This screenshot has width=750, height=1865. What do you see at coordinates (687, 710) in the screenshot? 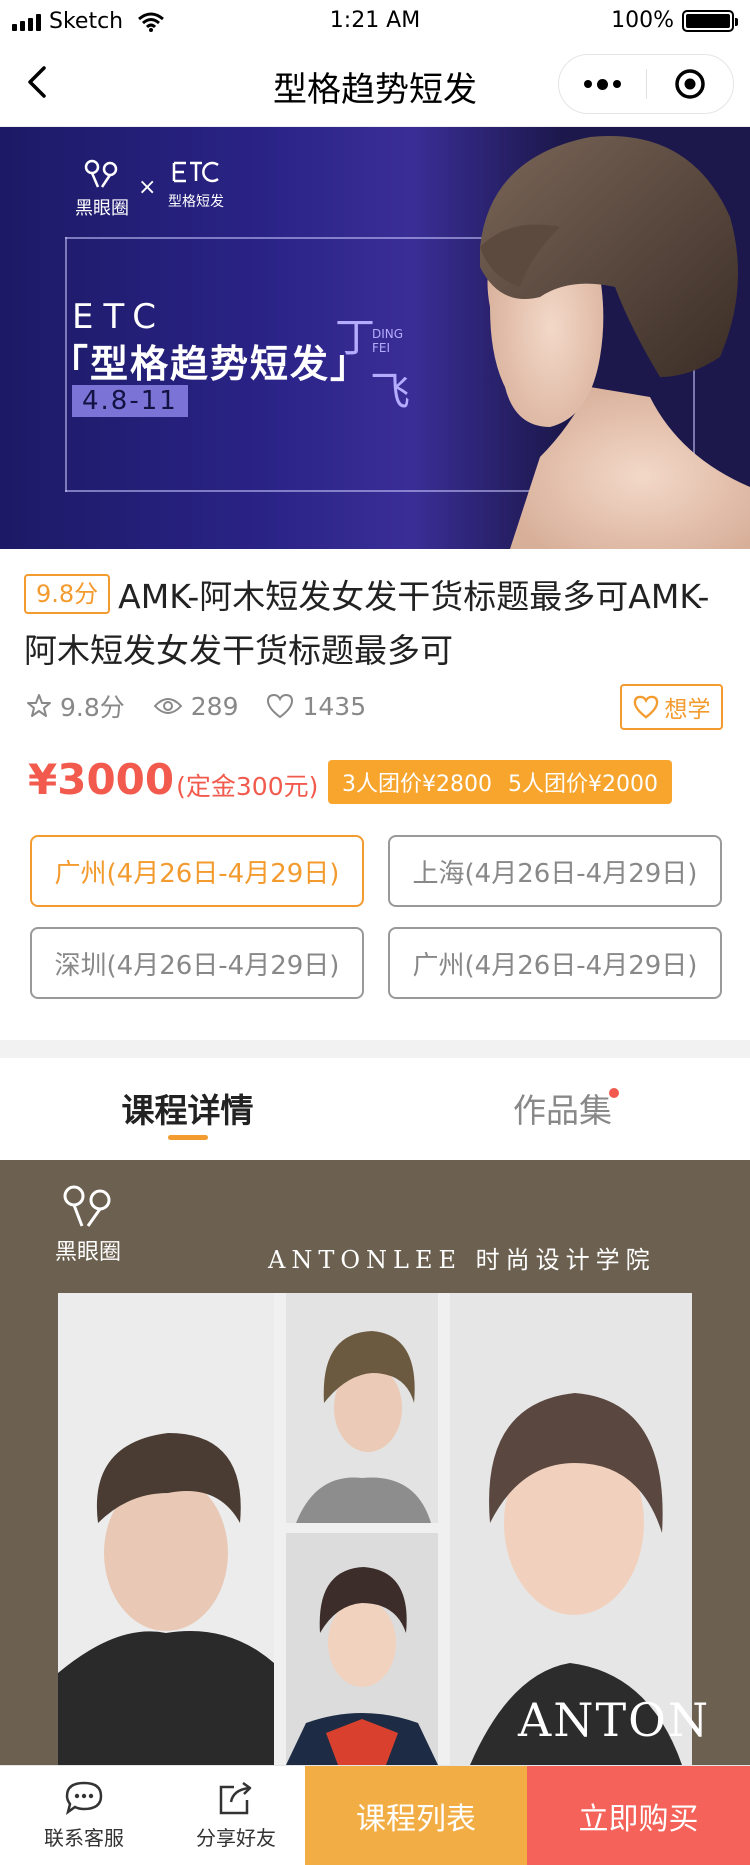
I see `want-to-learn-label: 想学` at bounding box center [687, 710].